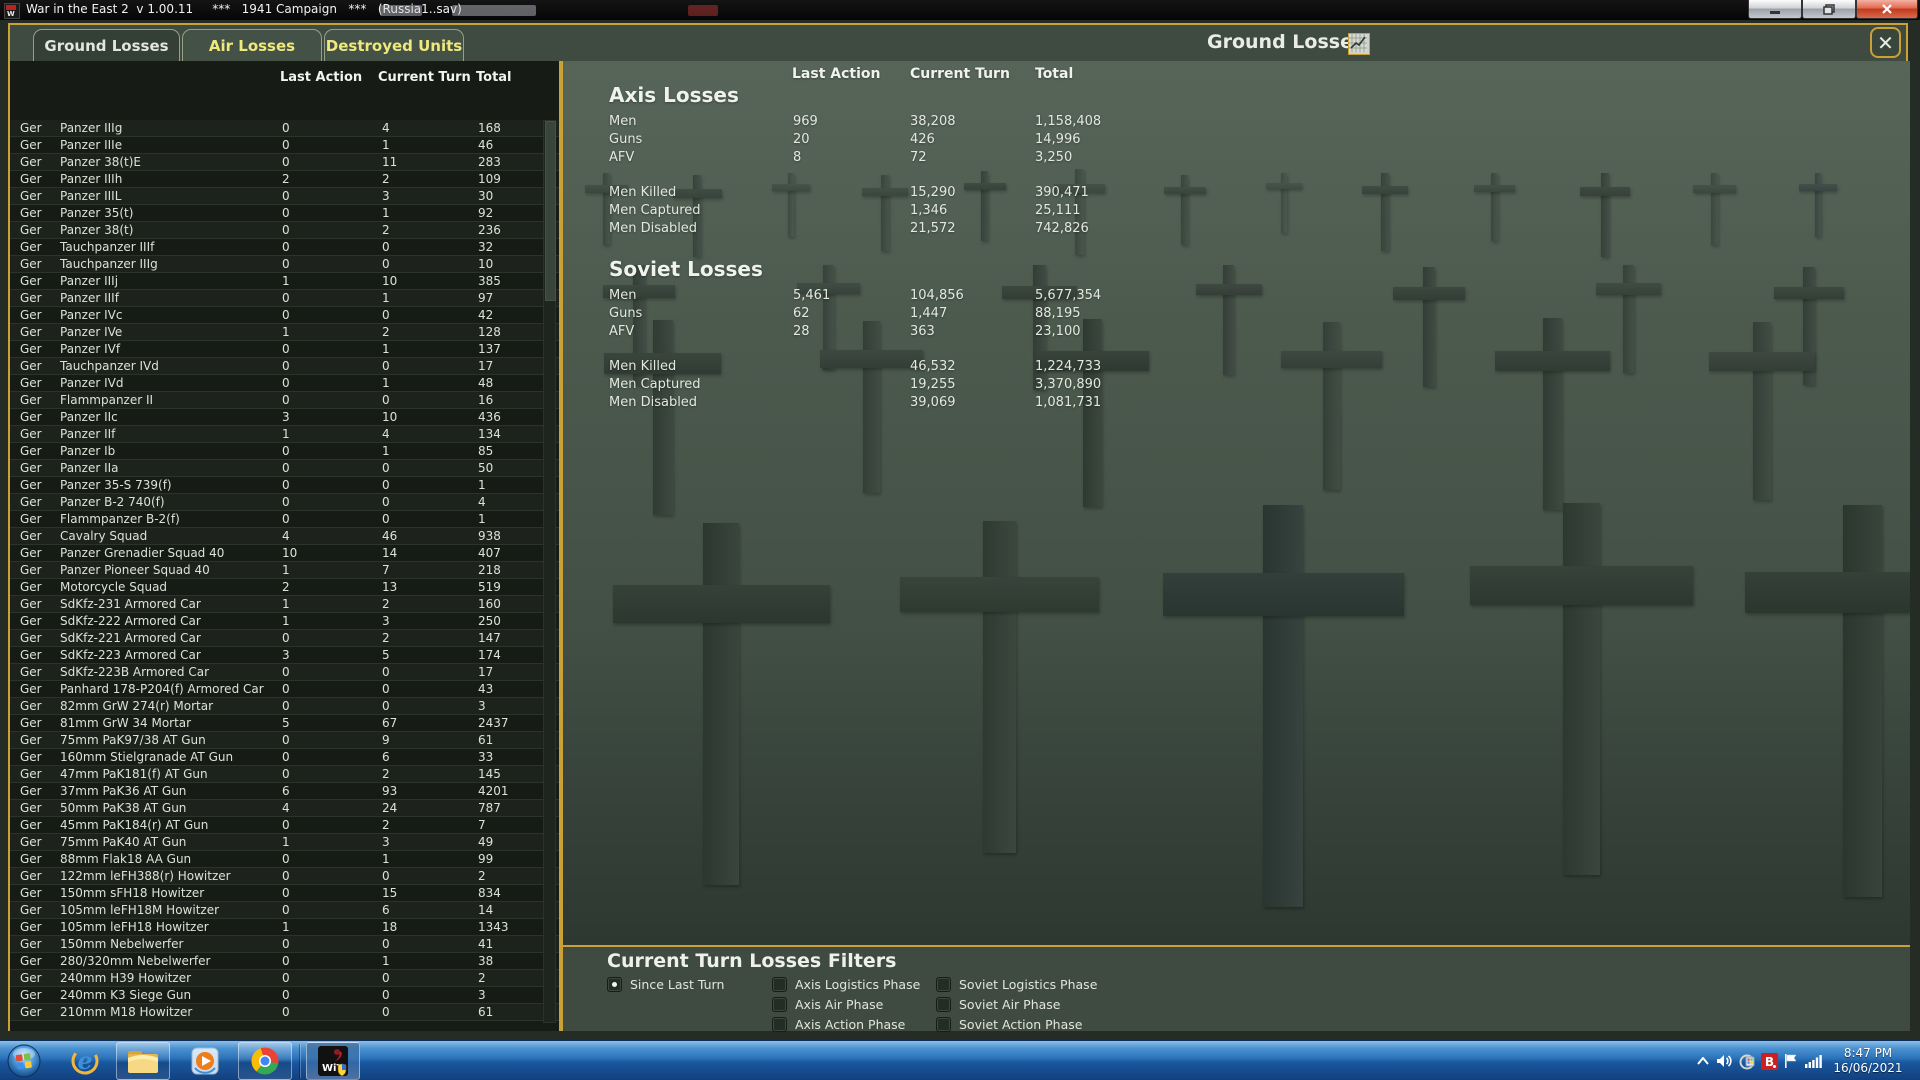 The width and height of the screenshot is (1920, 1080). I want to click on internet-explorer-icon: e, so click(85, 1061).